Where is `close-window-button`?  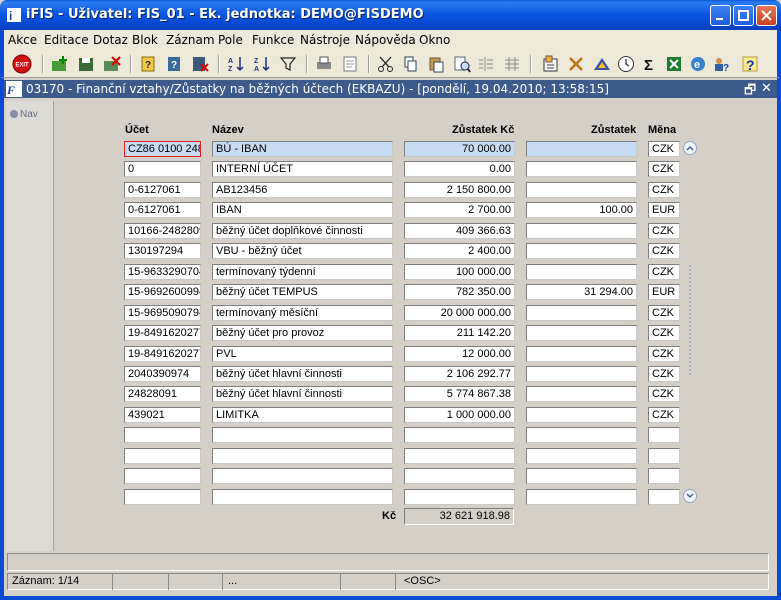
close-window-button is located at coordinates (766, 15).